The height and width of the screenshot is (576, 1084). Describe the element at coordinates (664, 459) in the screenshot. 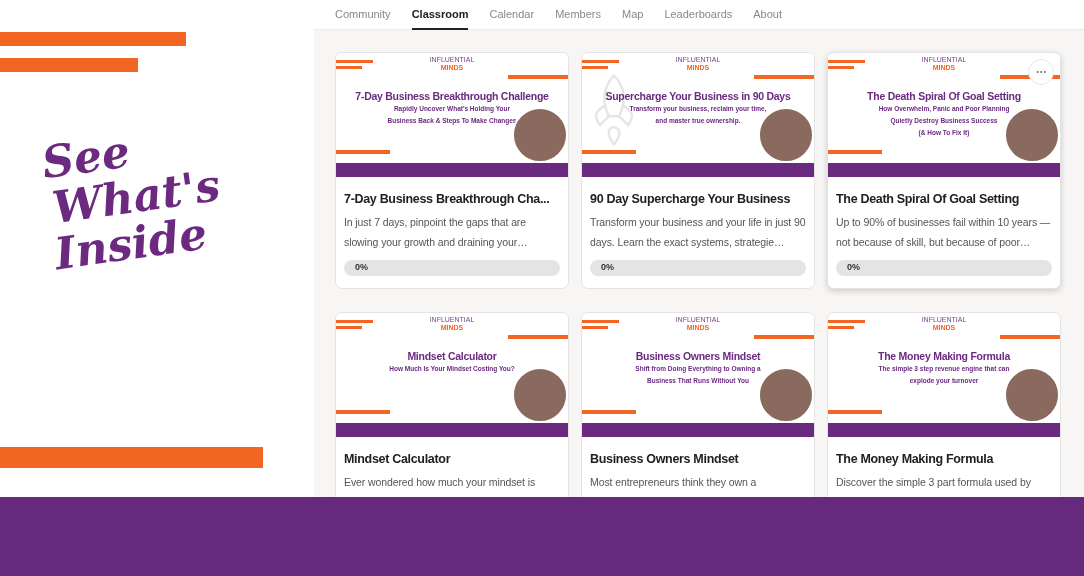

I see `course-title: Business Owners Mindset` at that location.